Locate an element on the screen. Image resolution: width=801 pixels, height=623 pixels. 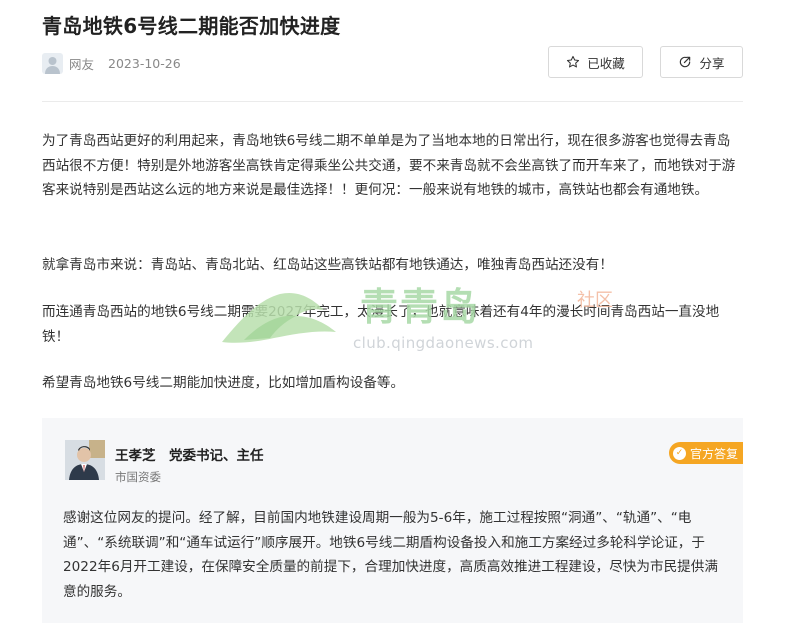
badge-label: 官方答复 is located at coordinates (713, 453).